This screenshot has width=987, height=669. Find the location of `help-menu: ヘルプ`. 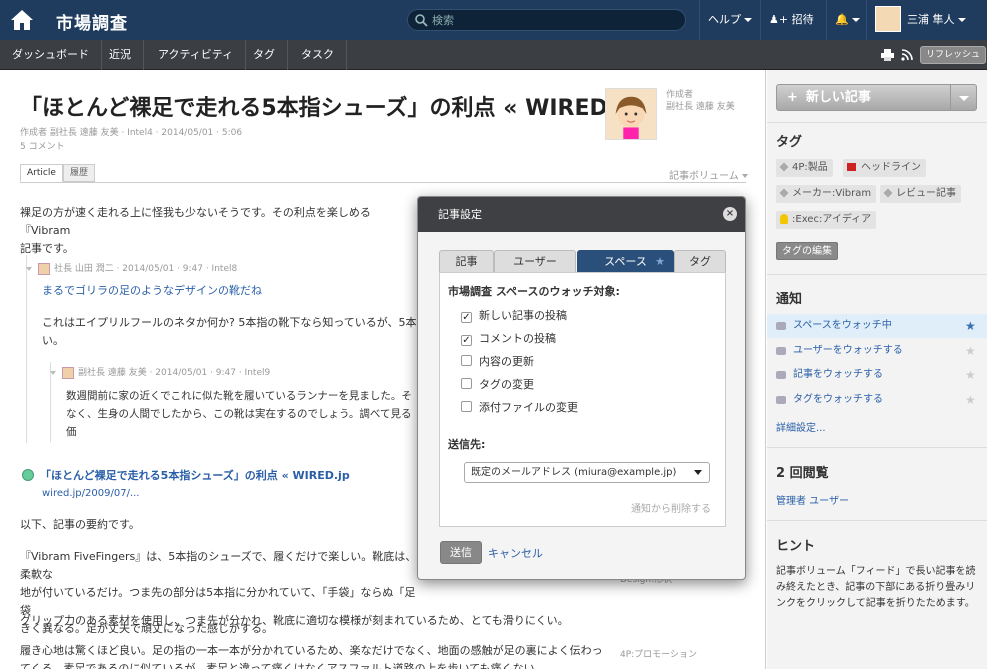

help-menu: ヘルプ is located at coordinates (729, 20).